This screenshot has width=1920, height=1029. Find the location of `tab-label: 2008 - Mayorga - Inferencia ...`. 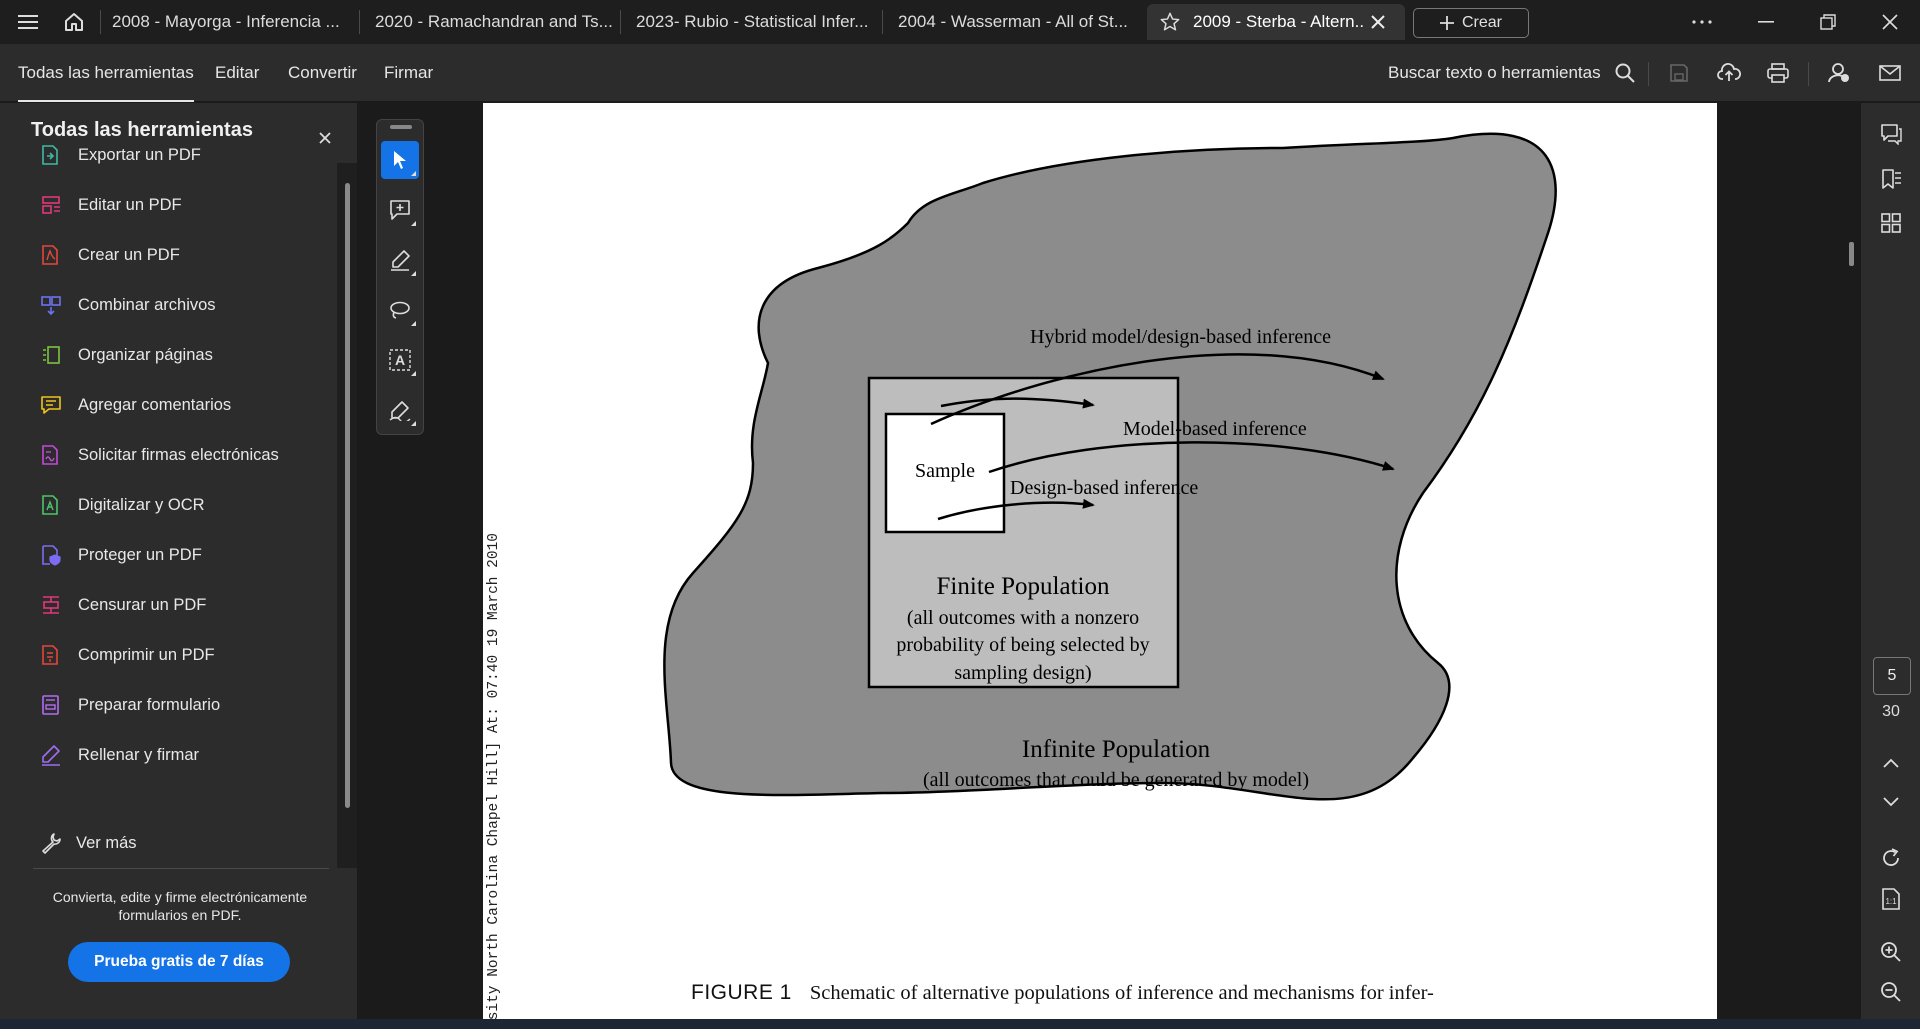

tab-label: 2008 - Mayorga - Inferencia ... is located at coordinates (226, 21).